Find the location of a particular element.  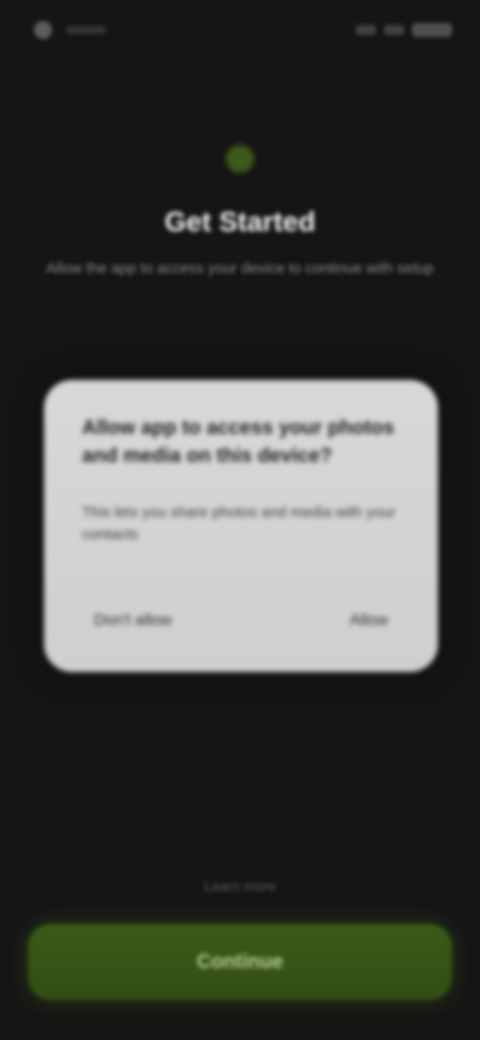

leaf-icon is located at coordinates (240, 159).